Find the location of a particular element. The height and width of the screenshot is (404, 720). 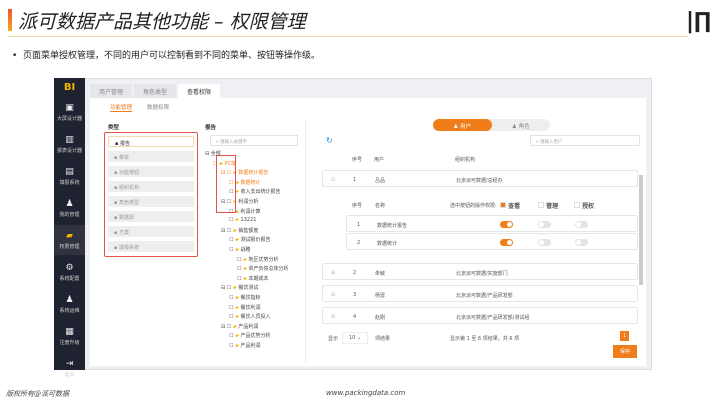

subtab-function: 功能管理 is located at coordinates (121, 107).